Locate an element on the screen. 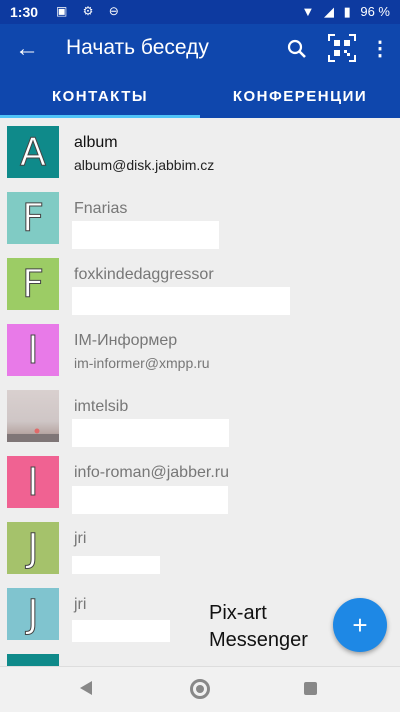 The width and height of the screenshot is (400, 712). tab-bar: КОНТАКТЫ КОНФЕРЕНЦИИ is located at coordinates (200, 100).